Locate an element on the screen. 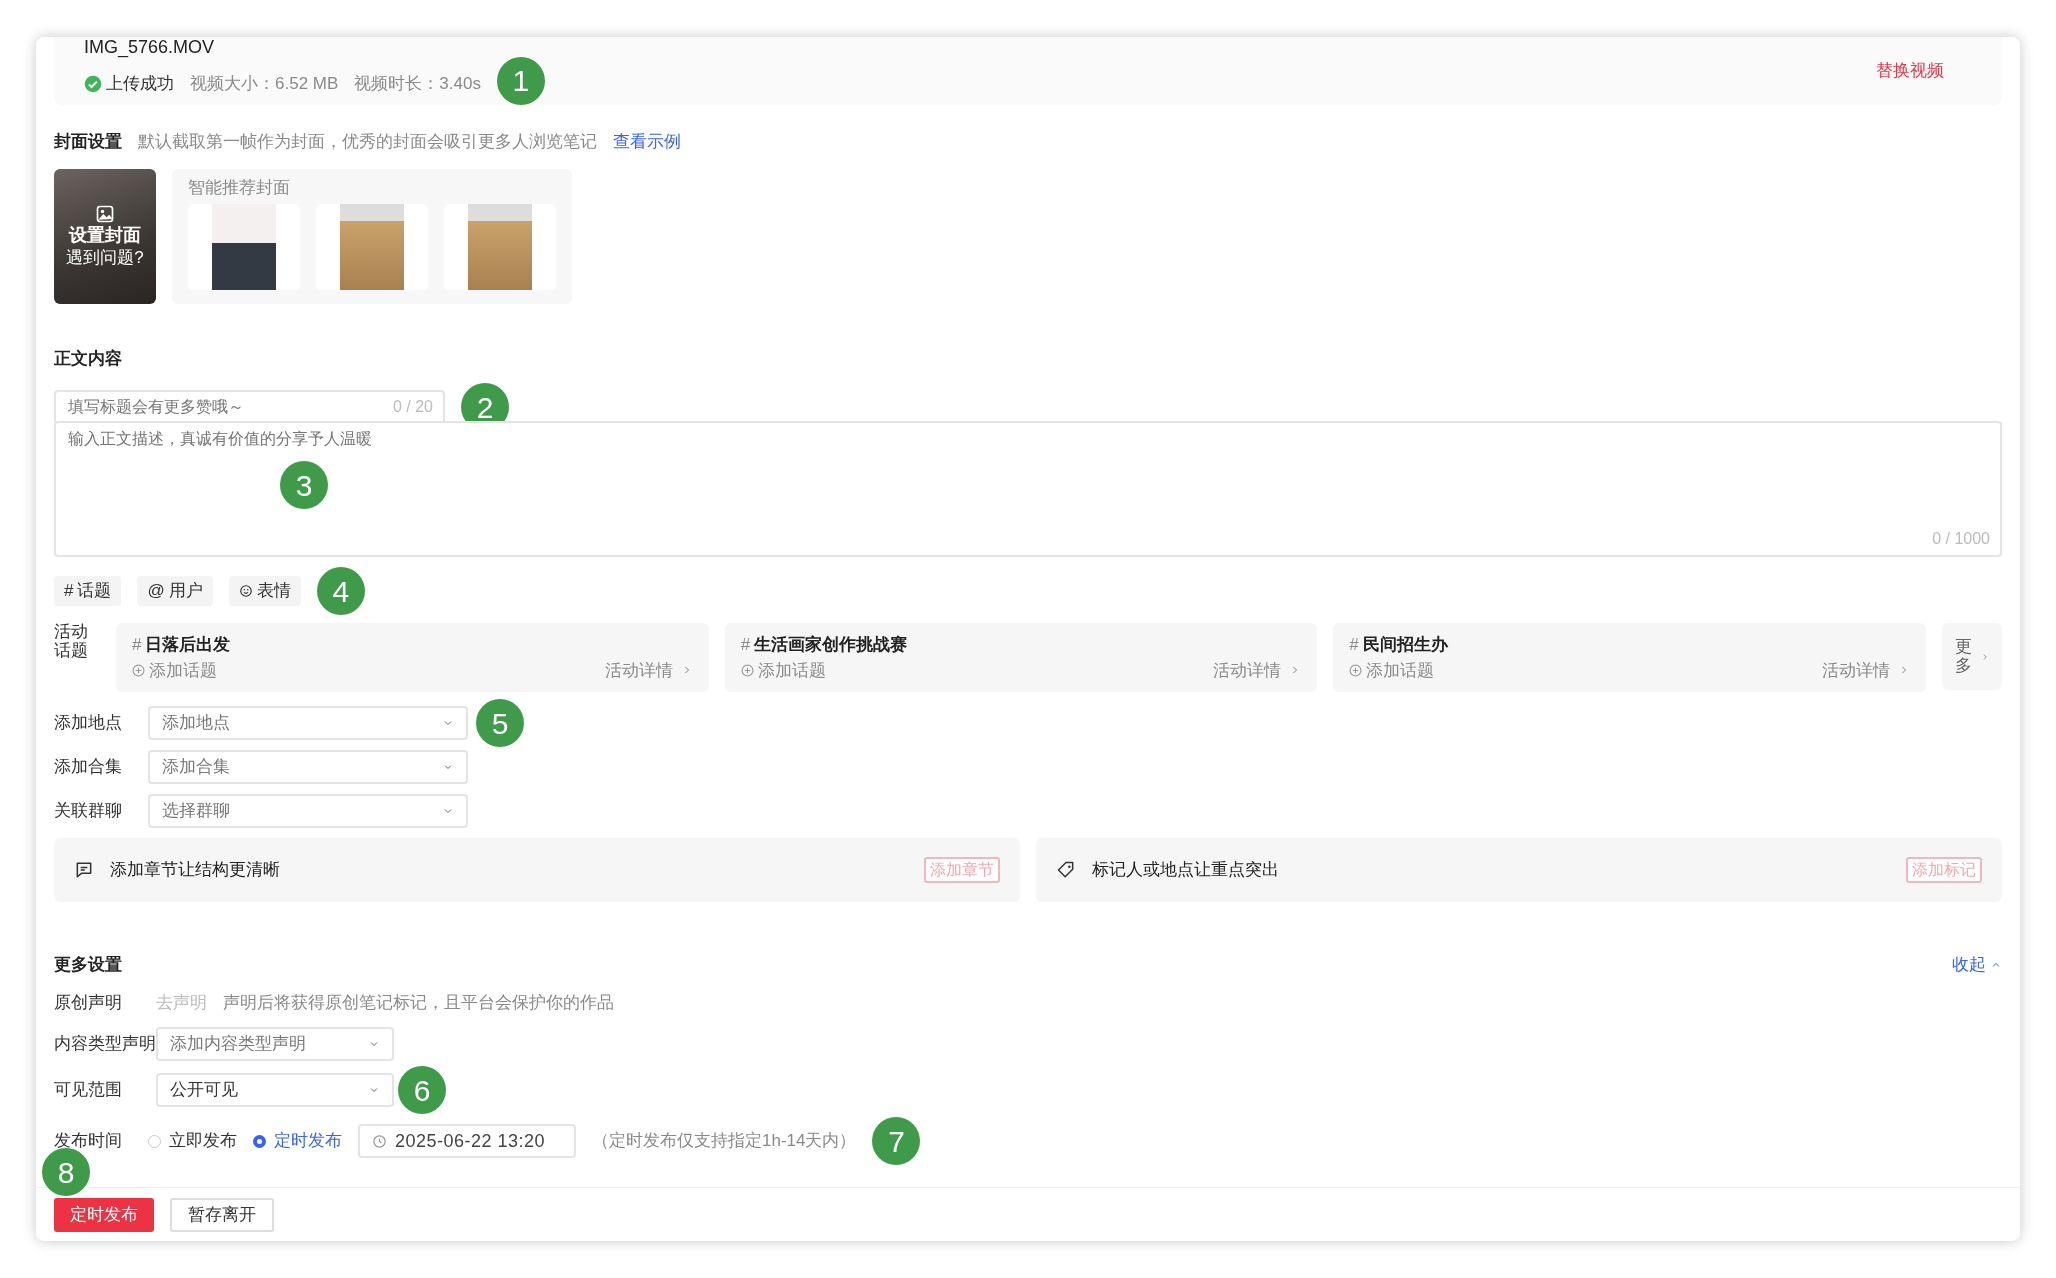 The image size is (2056, 1278). activity-topic-card: # 民间招生办 添加话题 活动详情 is located at coordinates (1629, 657).